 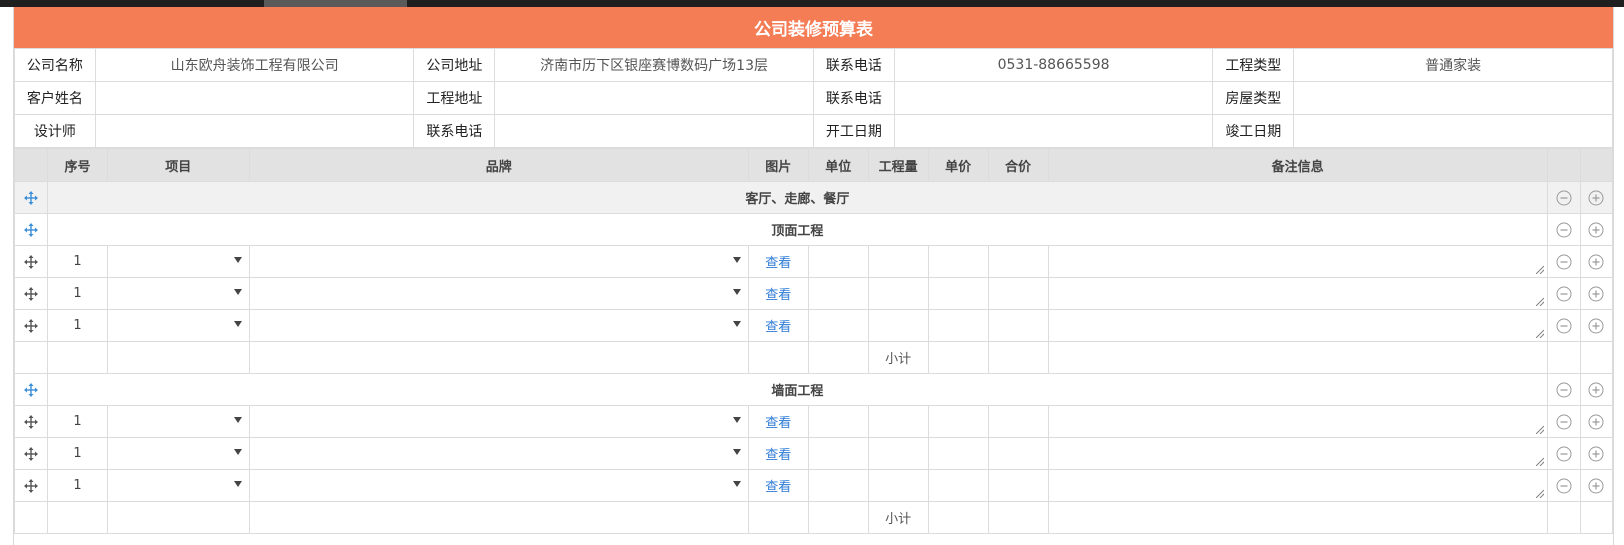 I want to click on info-value-field: 济南市历下区银座赛博数码广场13层, so click(x=654, y=65).